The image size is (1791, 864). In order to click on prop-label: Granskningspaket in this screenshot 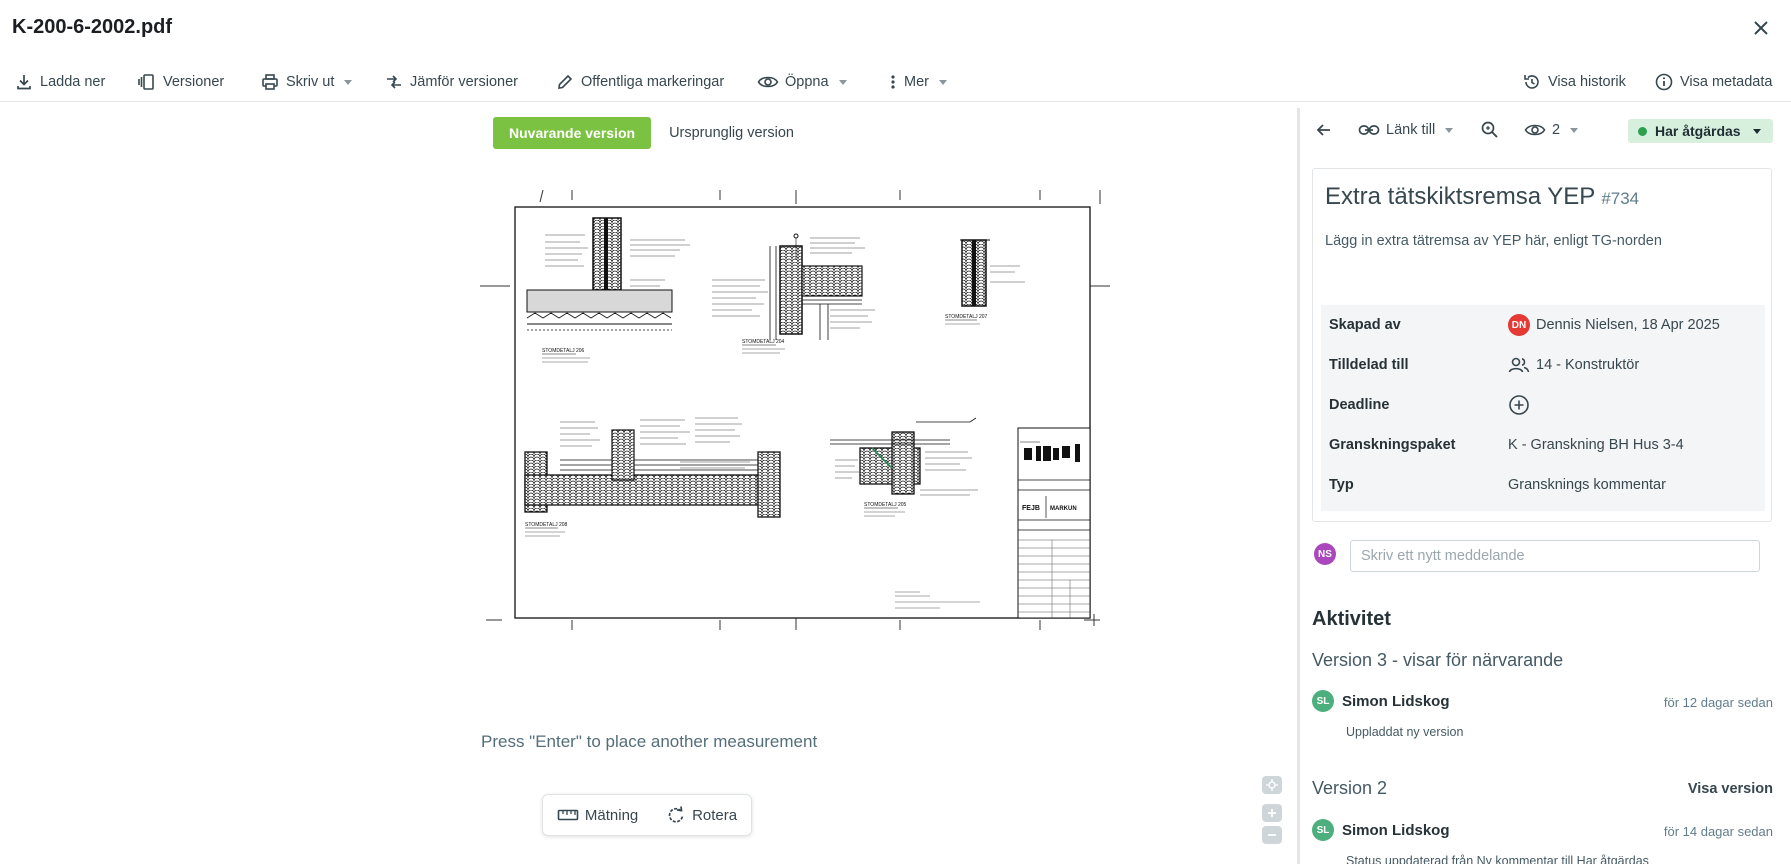, I will do `click(1392, 445)`.